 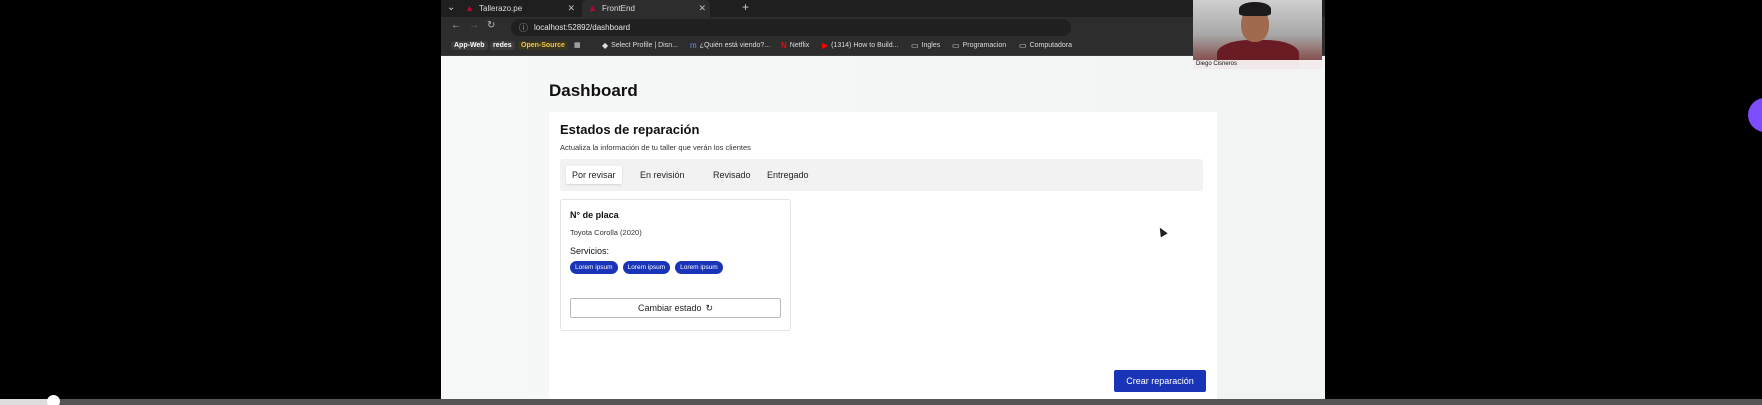 I want to click on bookmark-label: redes, so click(x=502, y=45).